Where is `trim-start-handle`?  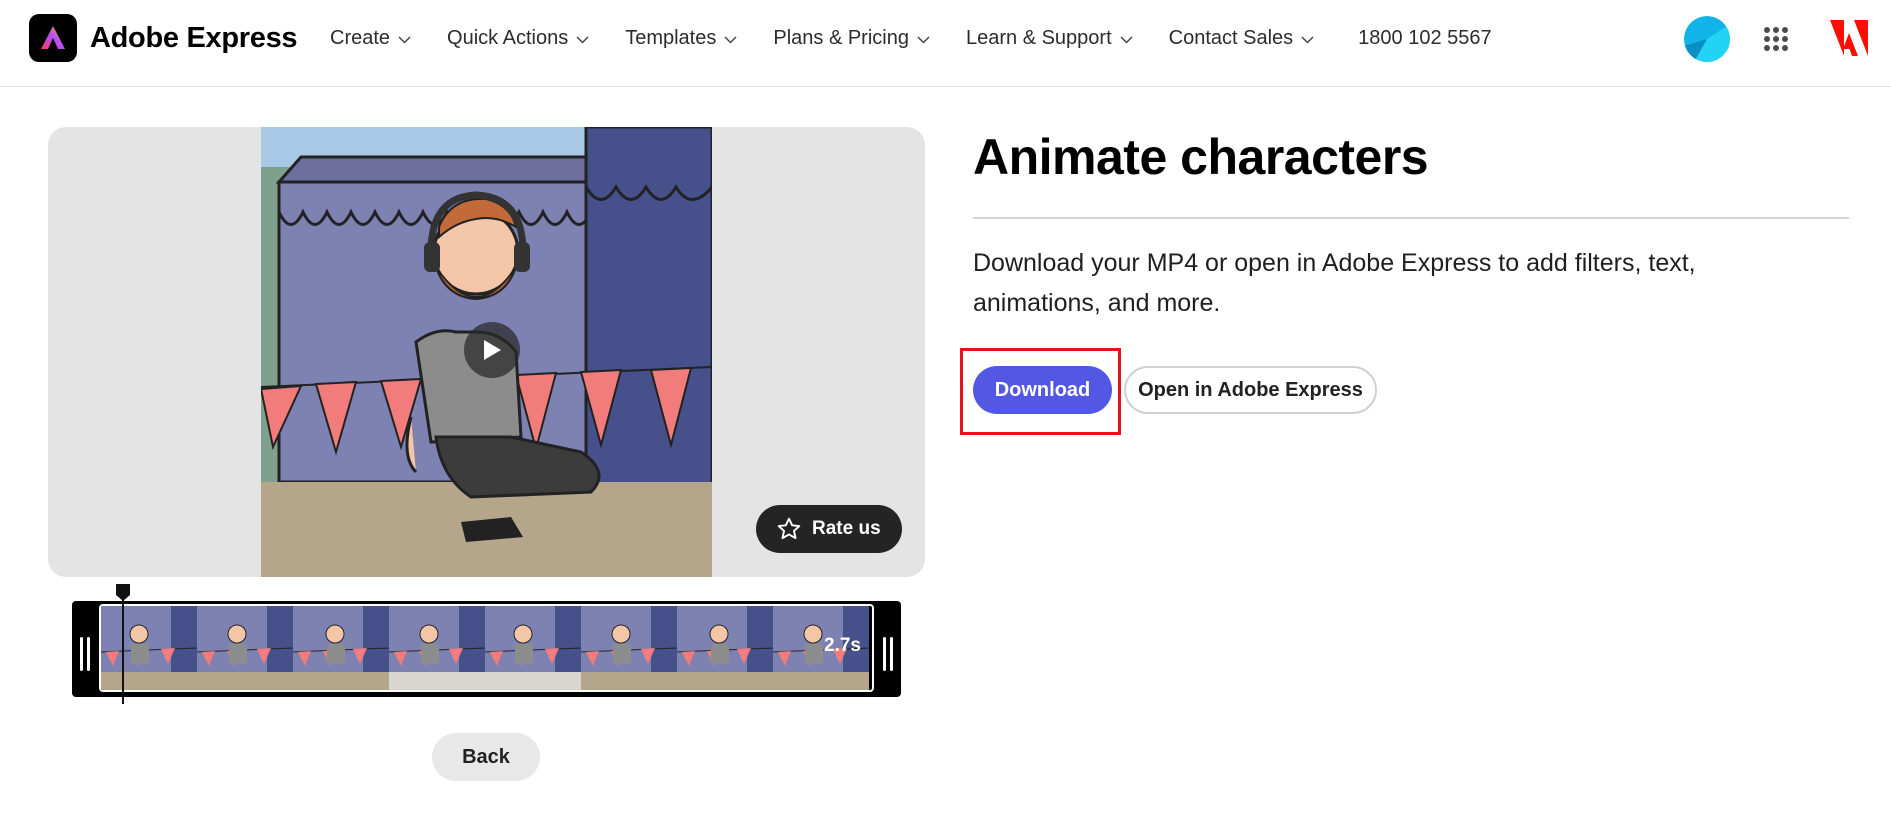
trim-start-handle is located at coordinates (85, 654).